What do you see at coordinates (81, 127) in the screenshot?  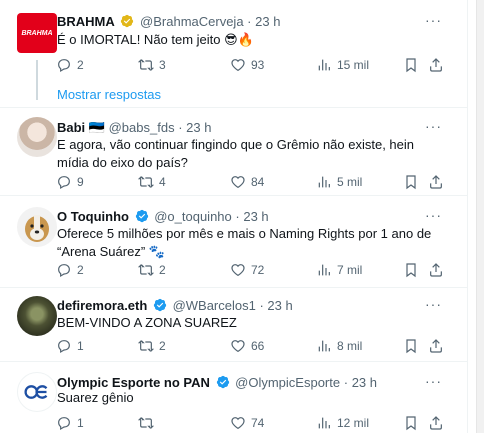 I see `display-name: Babi 🇪🇪` at bounding box center [81, 127].